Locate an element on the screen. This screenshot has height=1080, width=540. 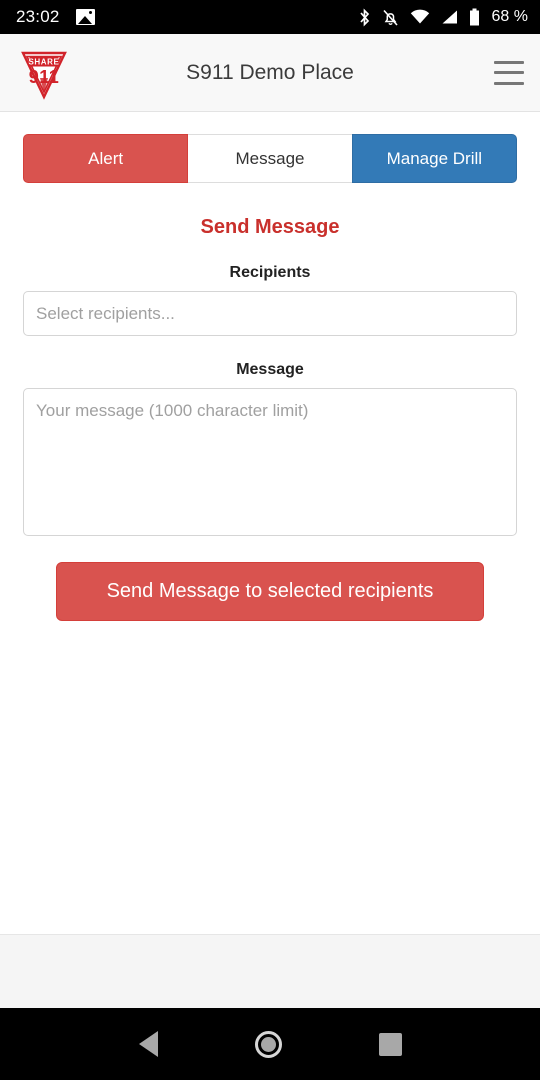
message-label: Message is located at coordinates (270, 369).